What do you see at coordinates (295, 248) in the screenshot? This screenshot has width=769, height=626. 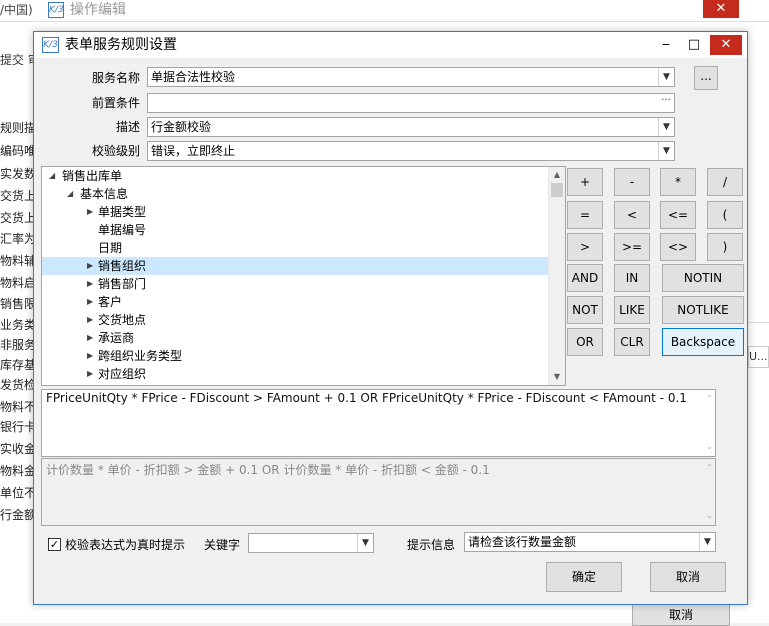 I see `tree-node: 日期` at bounding box center [295, 248].